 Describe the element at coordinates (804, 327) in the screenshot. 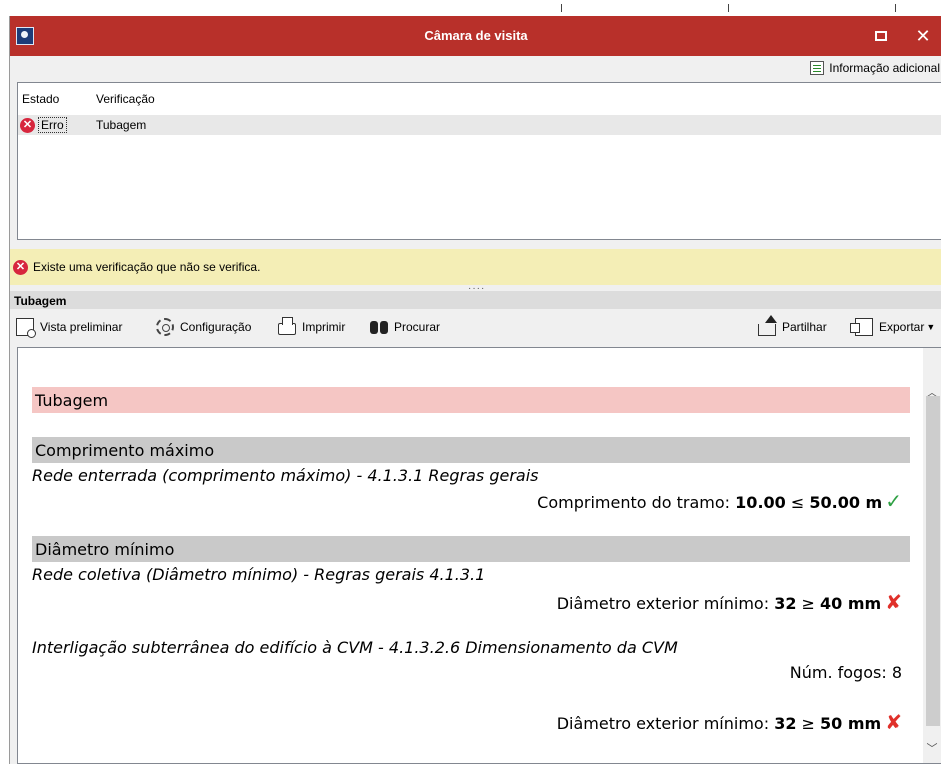

I see `share-label: Partilhar` at that location.